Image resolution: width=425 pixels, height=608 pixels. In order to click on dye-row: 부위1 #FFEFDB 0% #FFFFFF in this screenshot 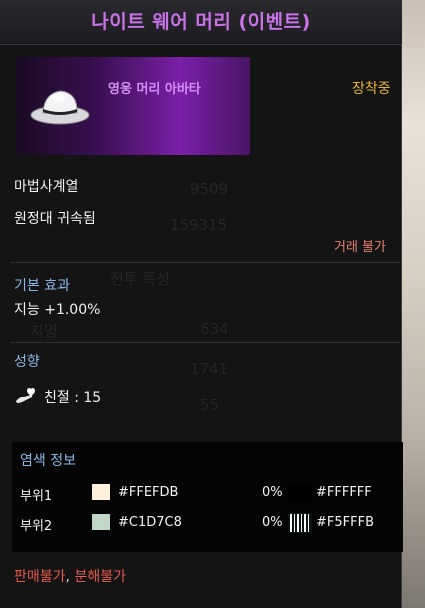, I will do `click(207, 494)`.